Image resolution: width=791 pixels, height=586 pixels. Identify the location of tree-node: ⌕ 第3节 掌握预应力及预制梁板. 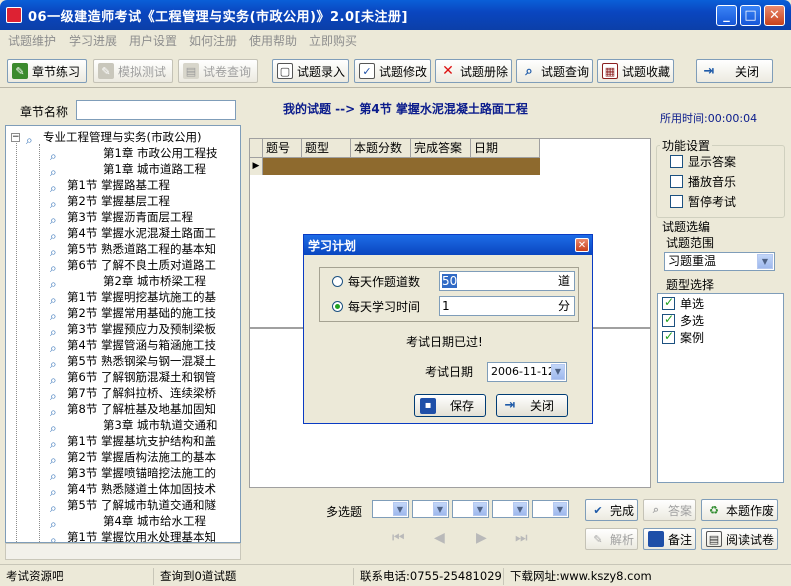
(133, 330).